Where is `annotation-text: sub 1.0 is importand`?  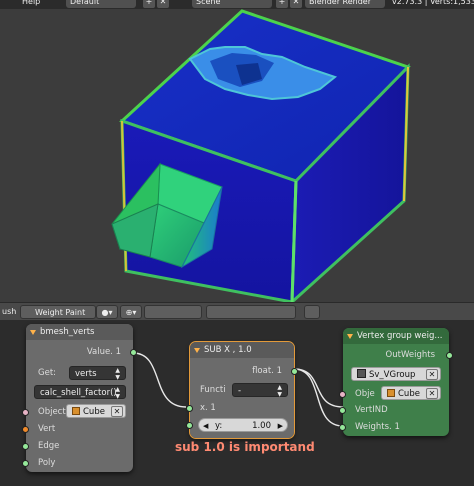 annotation-text: sub 1.0 is importand is located at coordinates (245, 447).